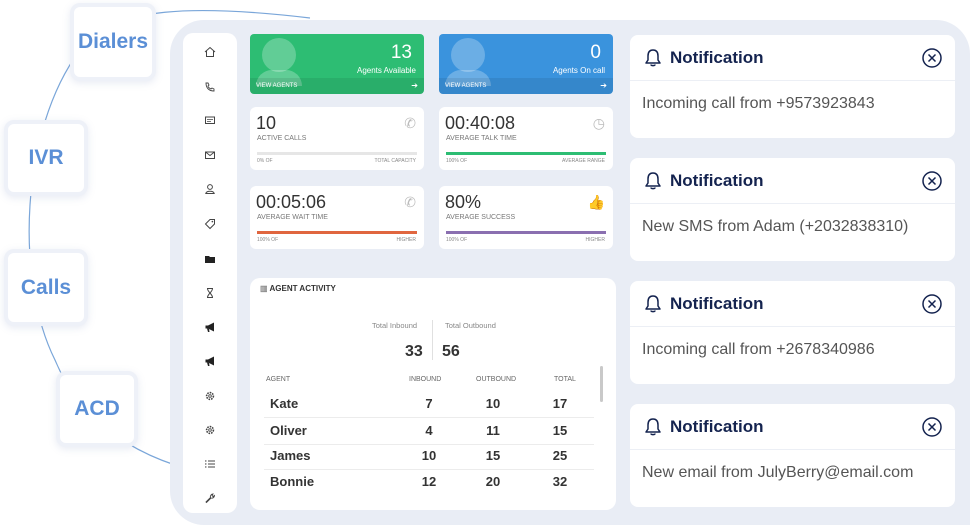  I want to click on home-icon, so click(210, 52).